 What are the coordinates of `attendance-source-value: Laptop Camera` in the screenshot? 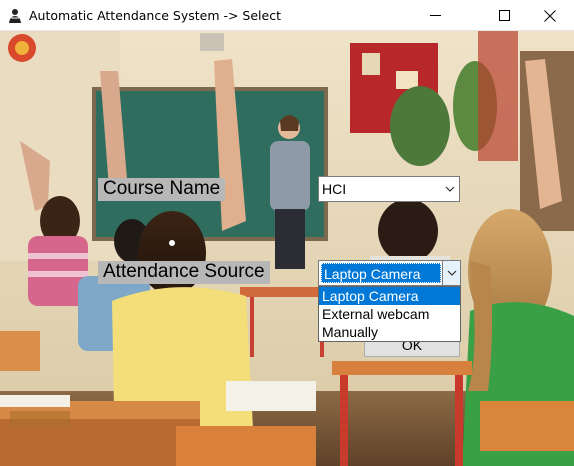 It's located at (381, 273).